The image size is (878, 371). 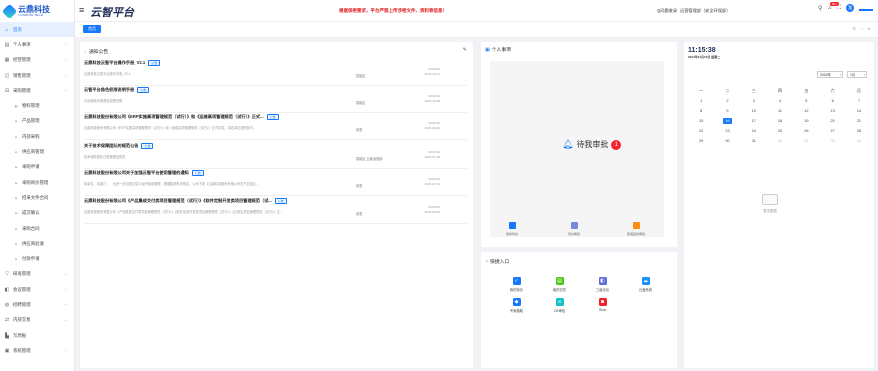 What do you see at coordinates (850, 8) in the screenshot?
I see `avatar: 我` at bounding box center [850, 8].